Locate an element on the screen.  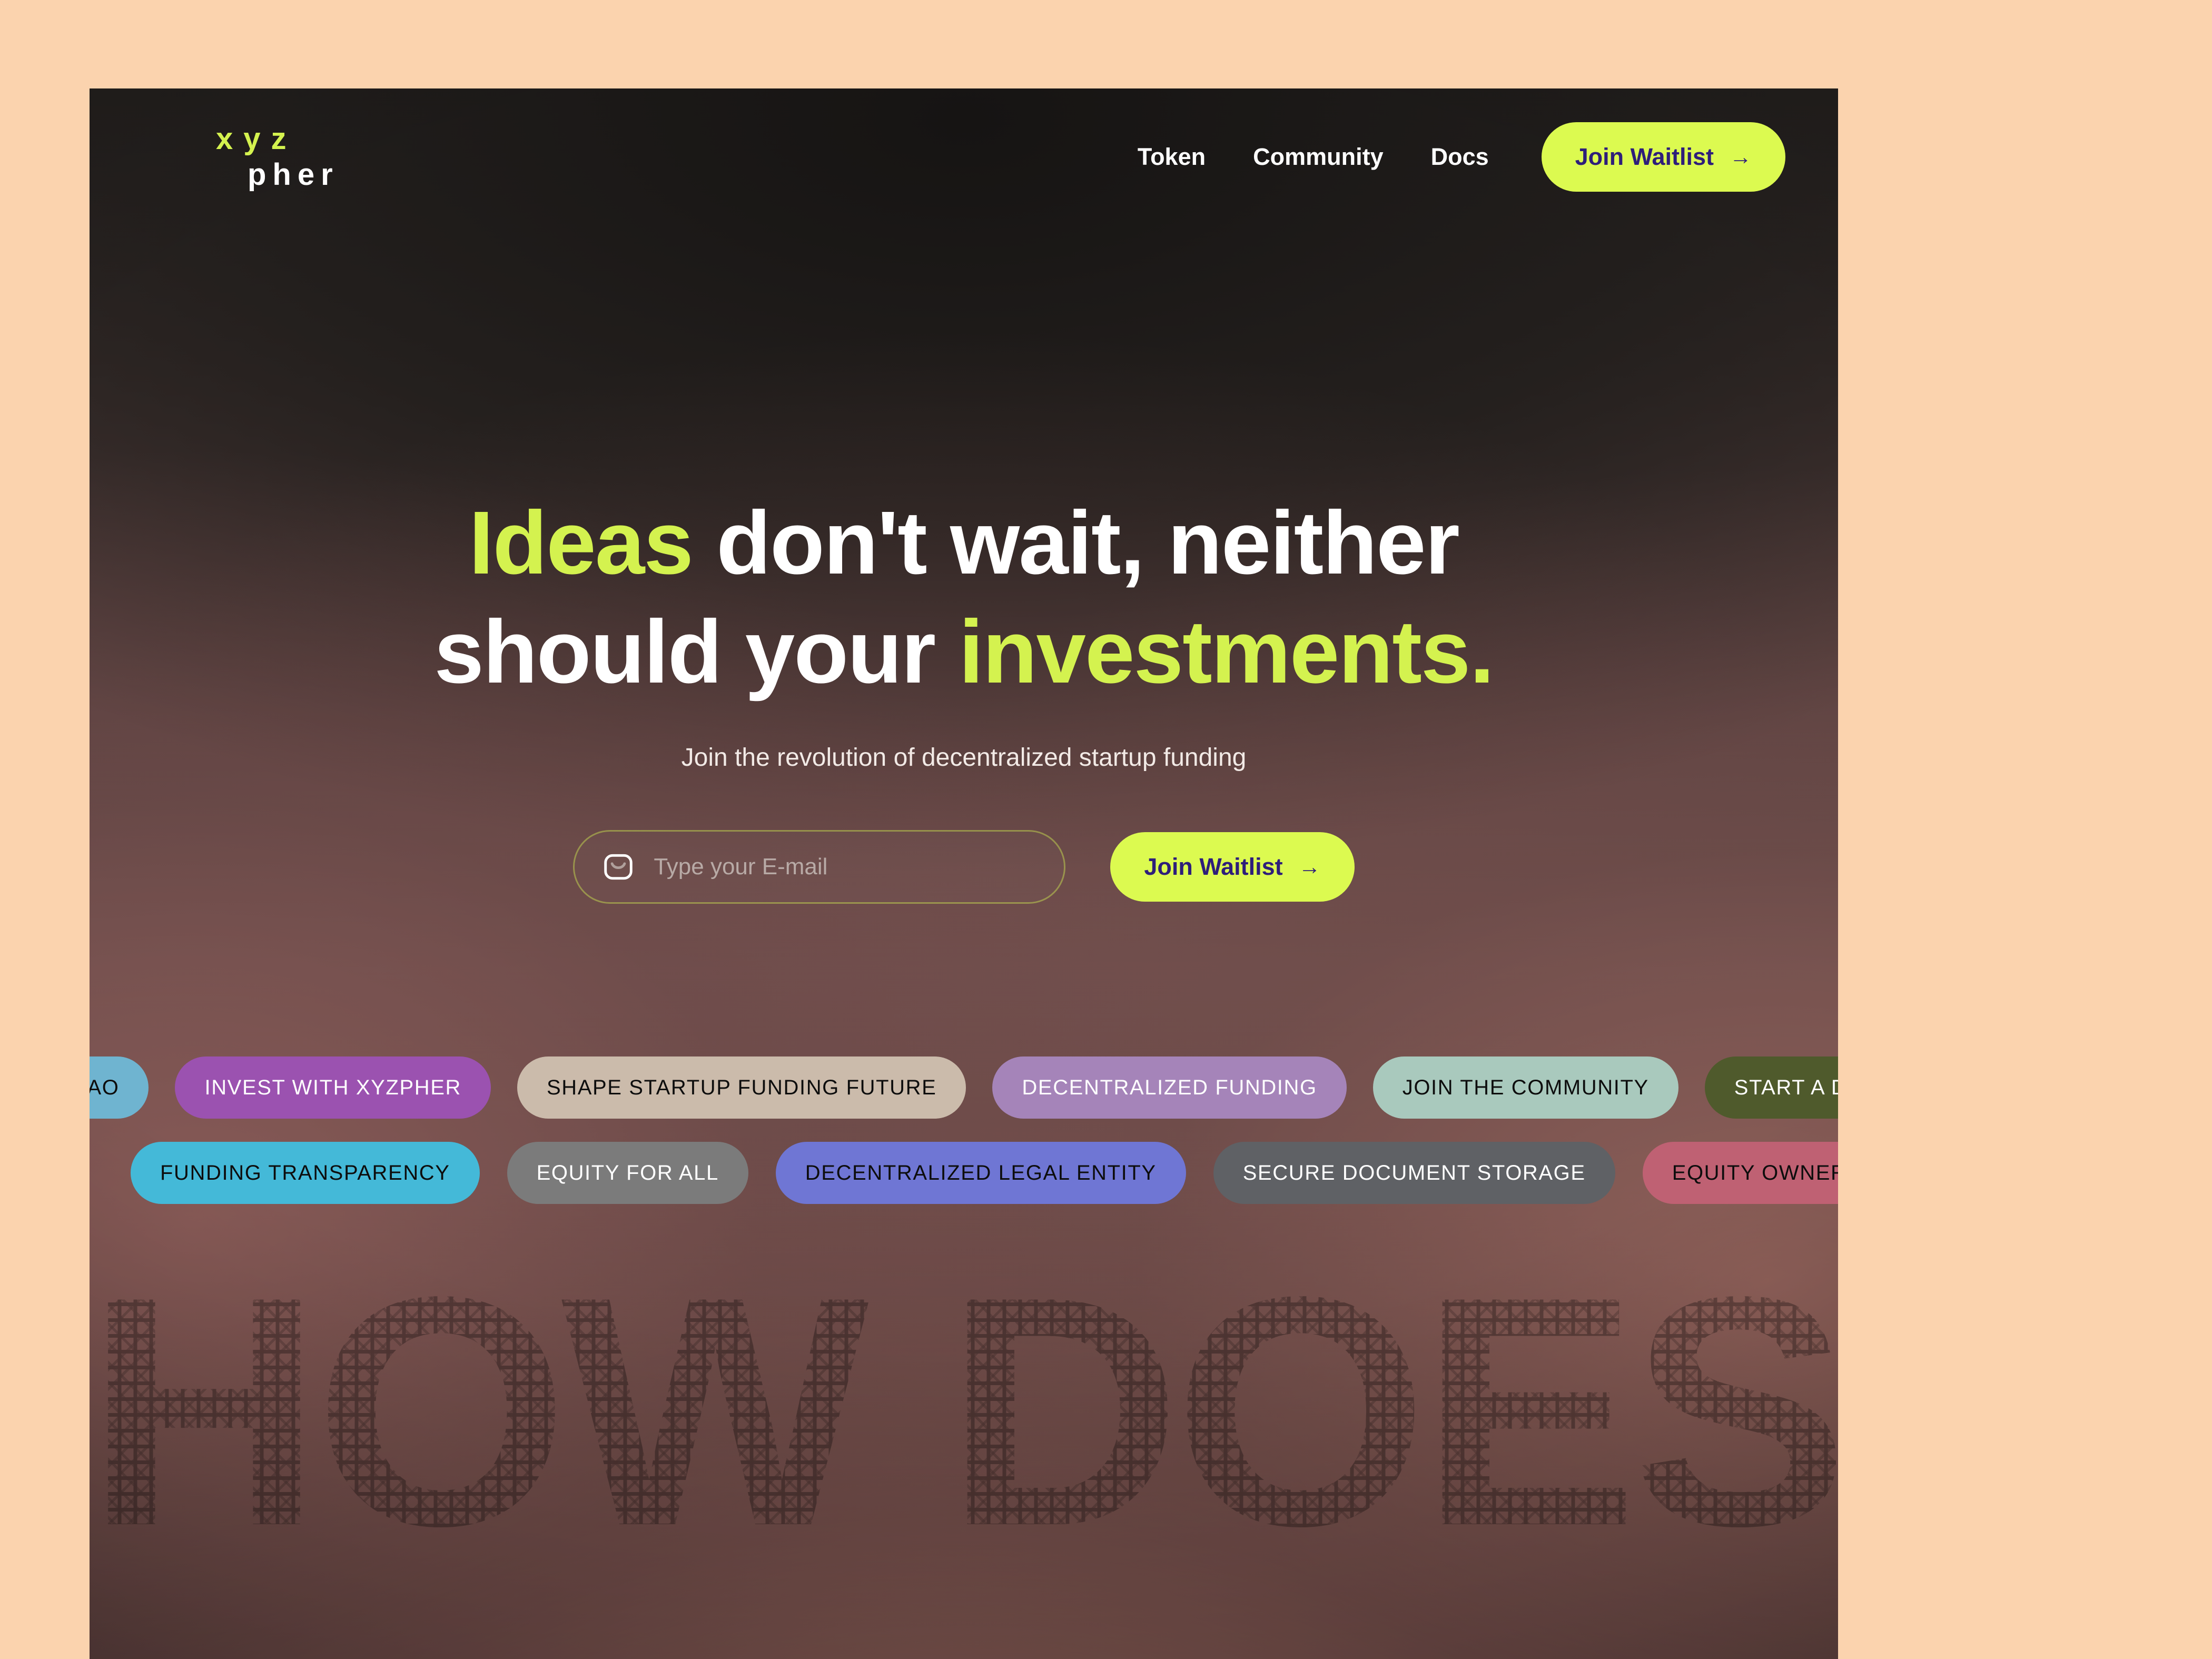
email-input-wrapper is located at coordinates (819, 866).